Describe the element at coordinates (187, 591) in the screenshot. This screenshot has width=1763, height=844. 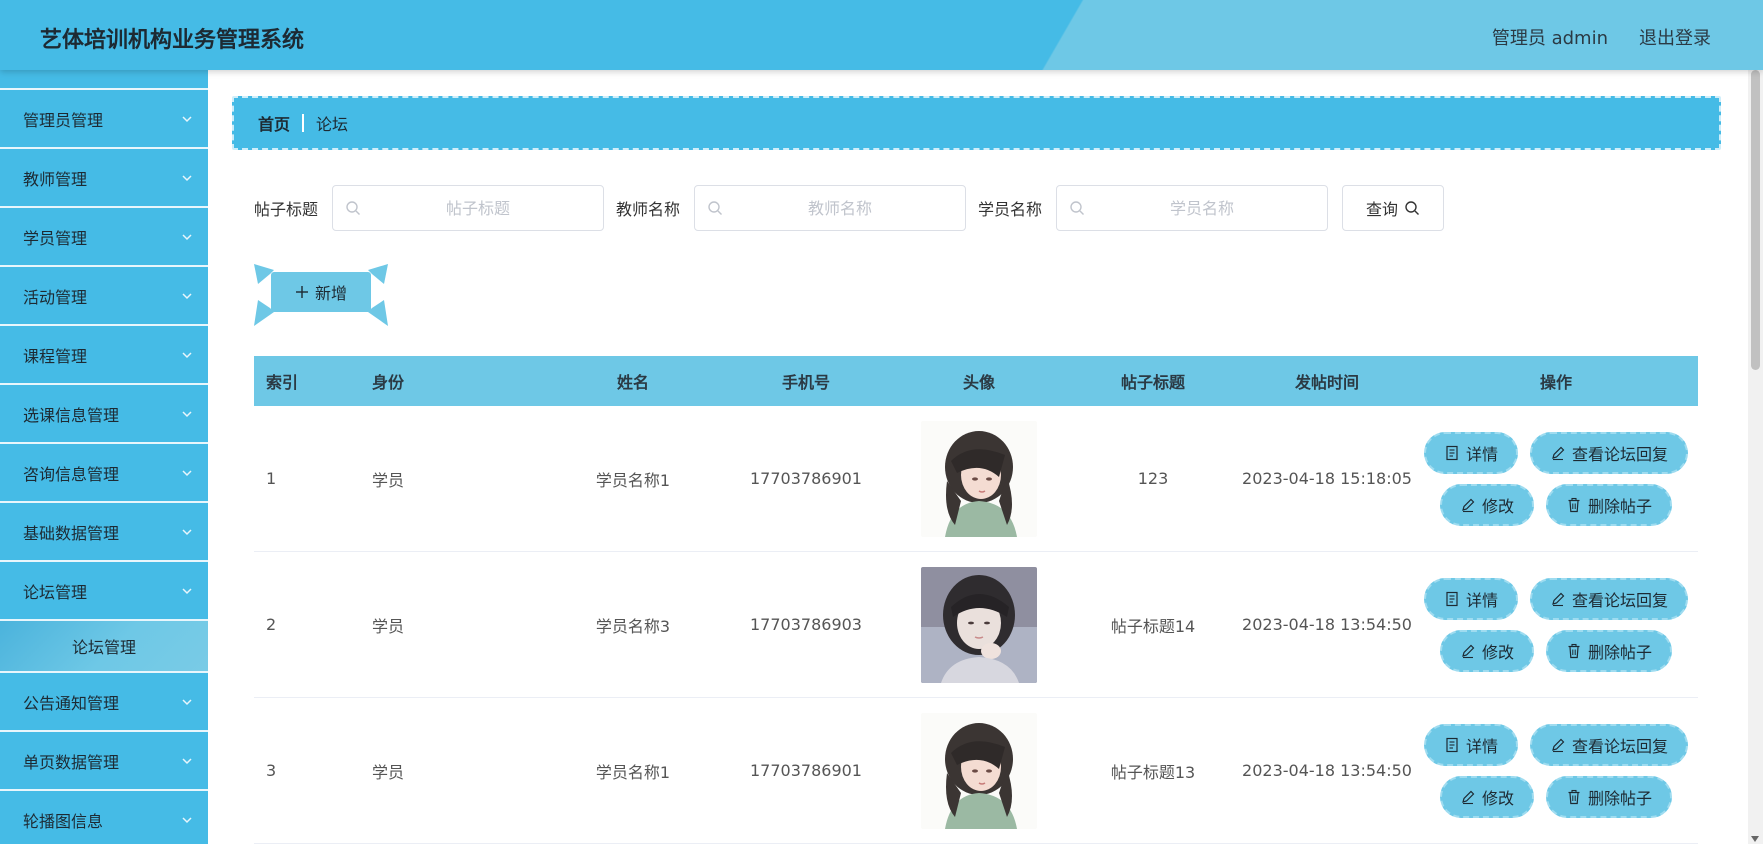
I see `chevron-up-icon` at that location.